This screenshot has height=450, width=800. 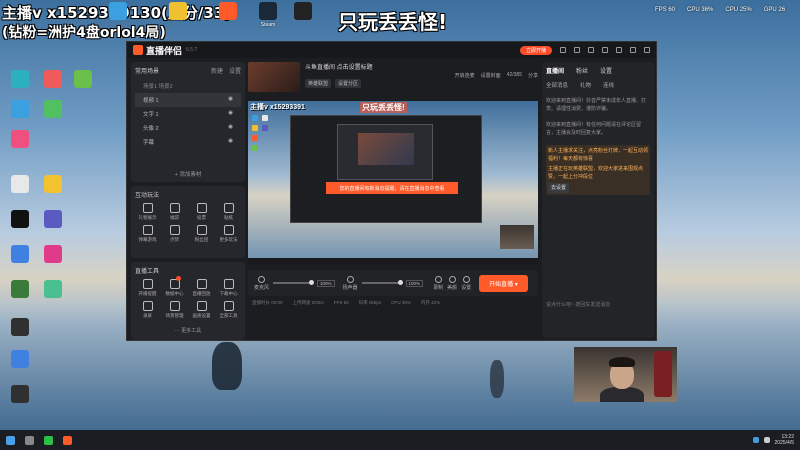 I want to click on add-source-button: + 添加素材, so click(x=188, y=174).